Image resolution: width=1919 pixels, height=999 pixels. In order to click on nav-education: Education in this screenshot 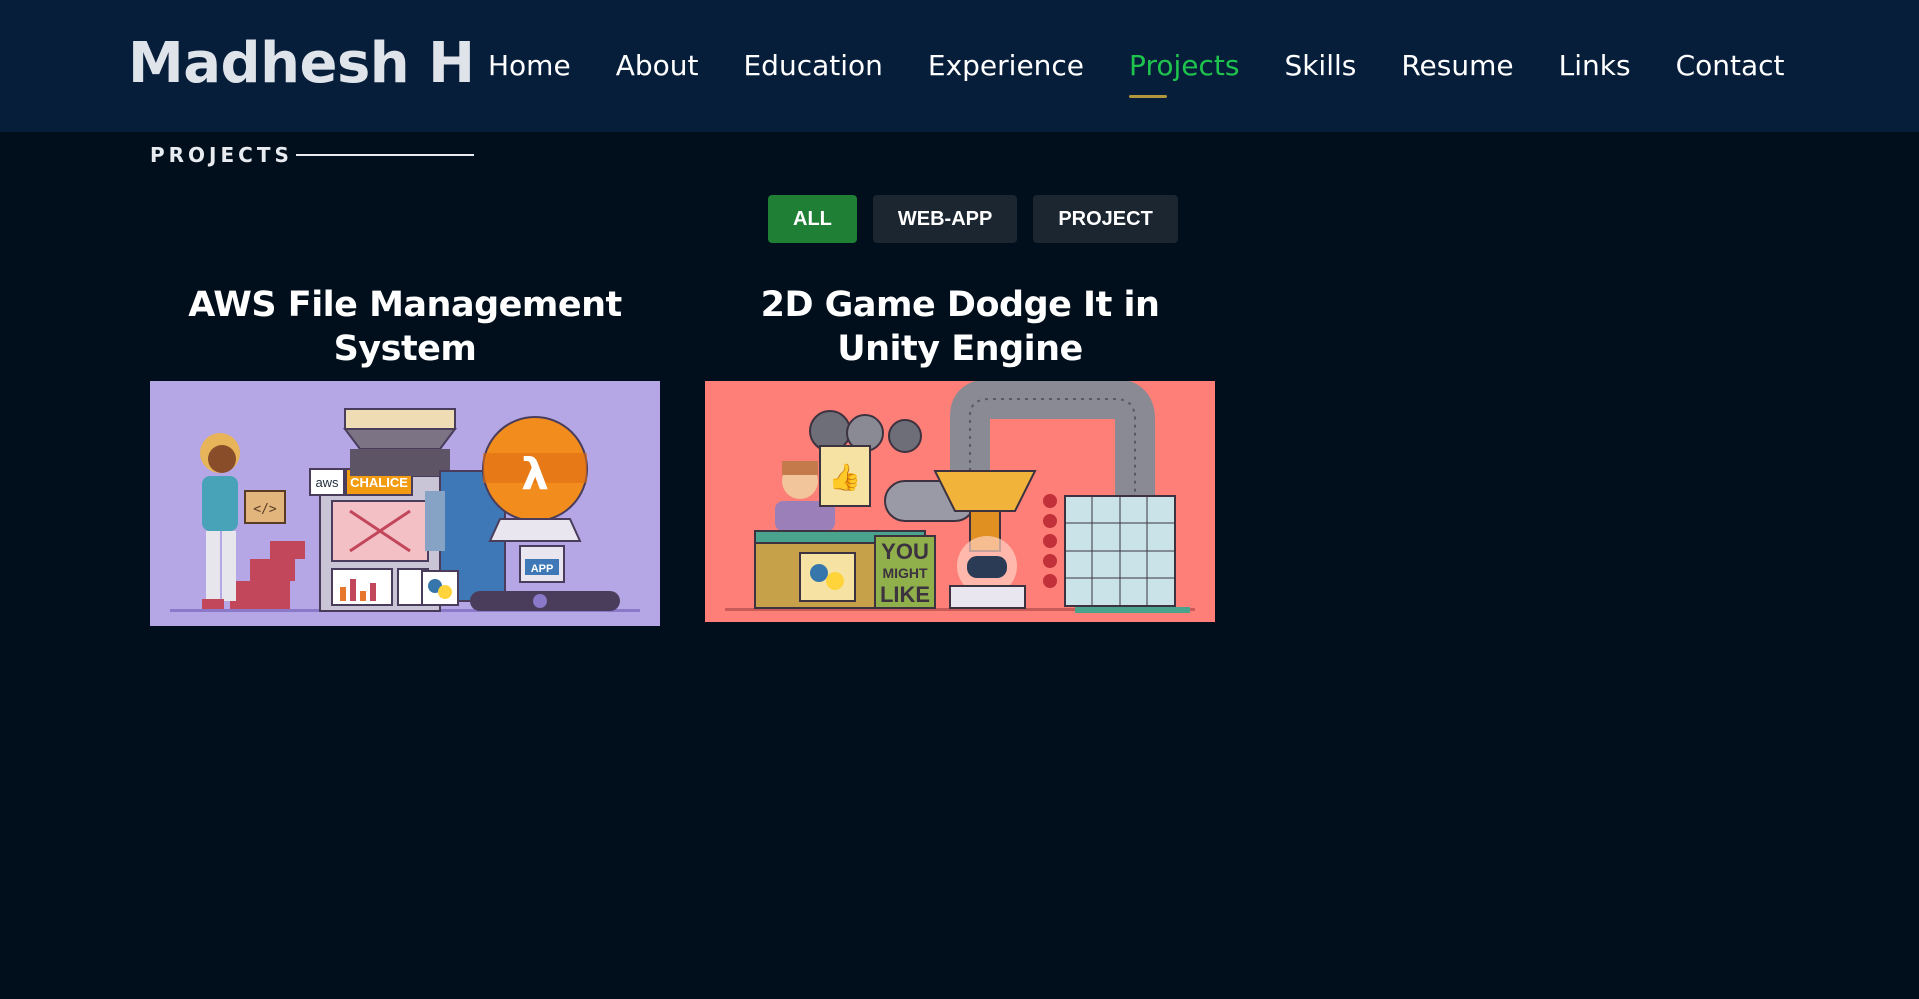, I will do `click(812, 66)`.